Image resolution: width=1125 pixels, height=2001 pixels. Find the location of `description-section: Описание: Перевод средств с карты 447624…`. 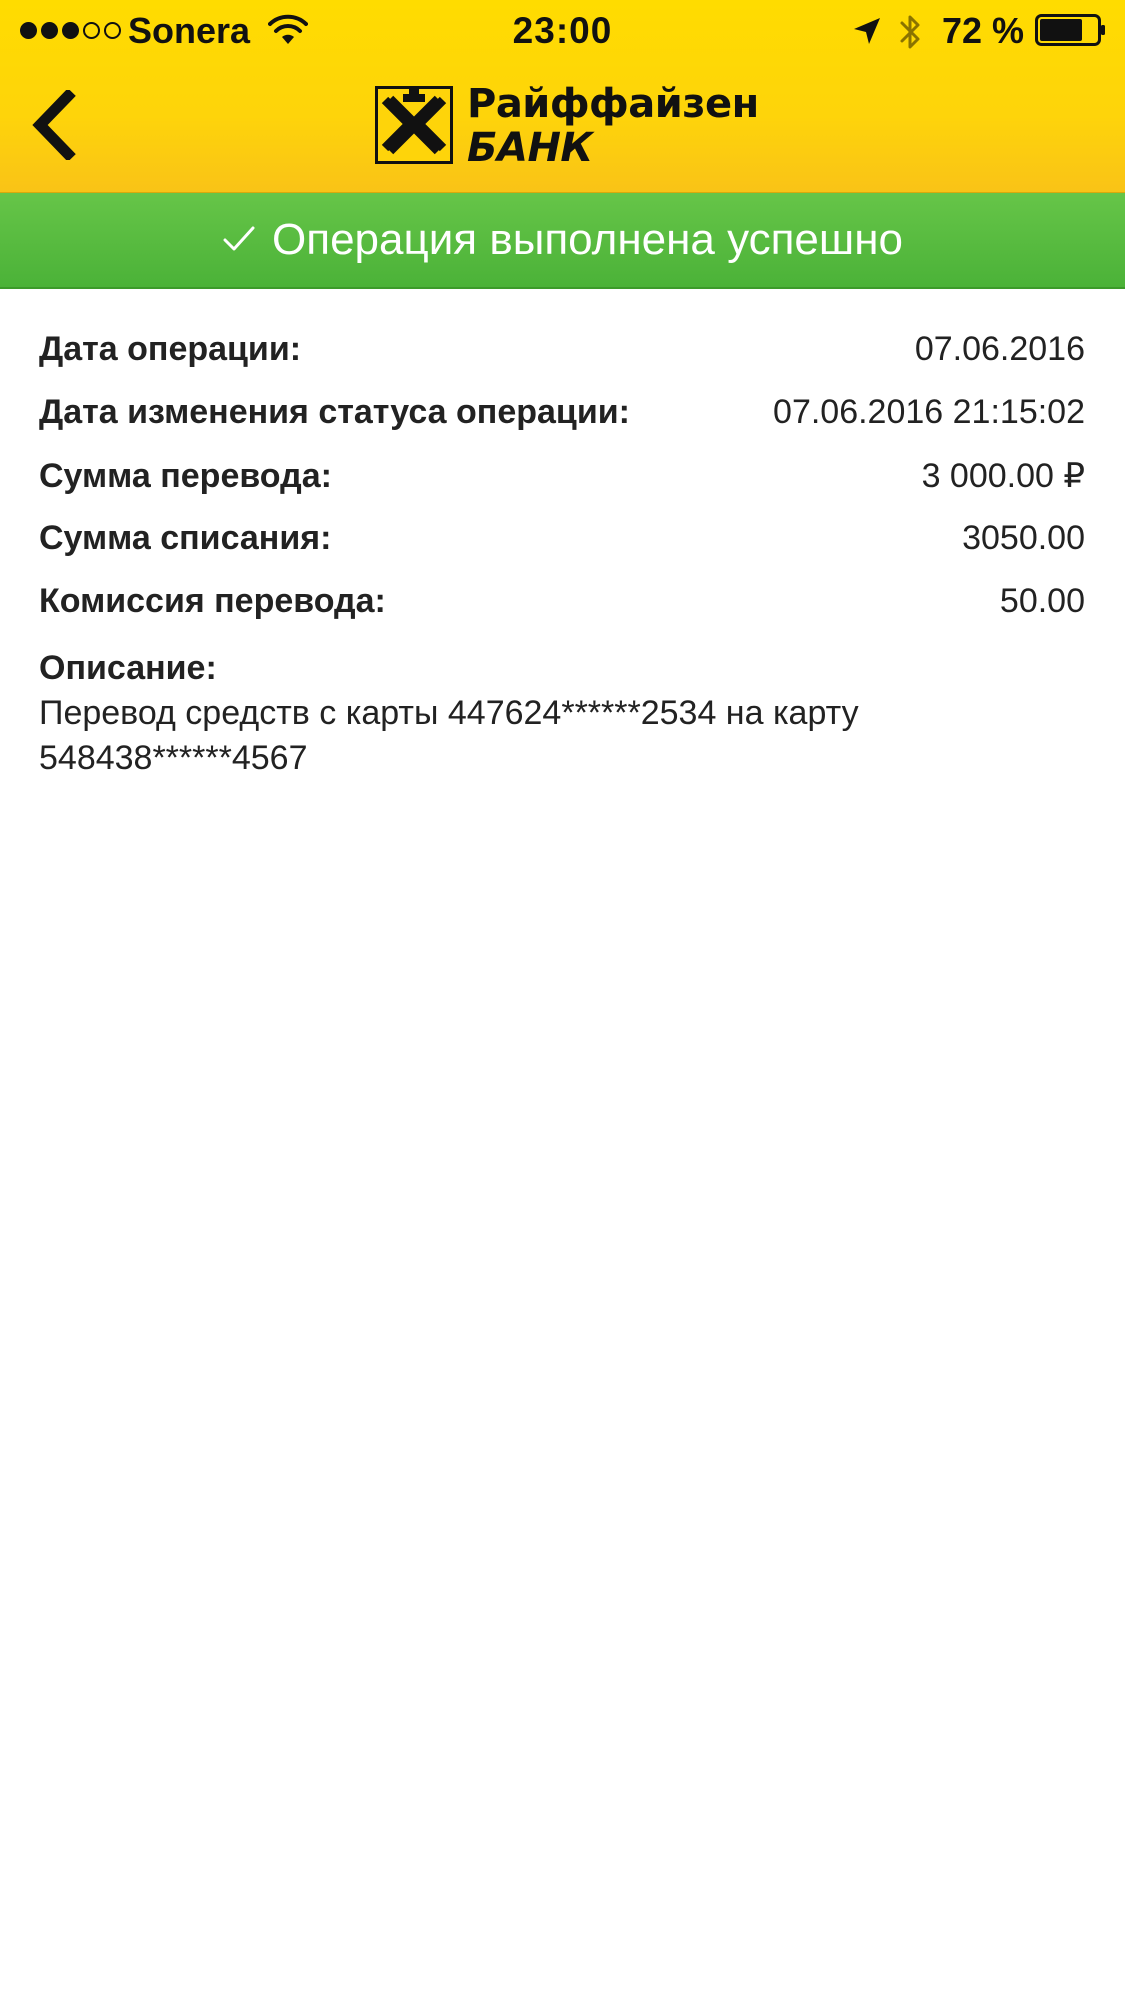

description-section: Описание: Перевод средств с карты 447624… is located at coordinates (562, 713).